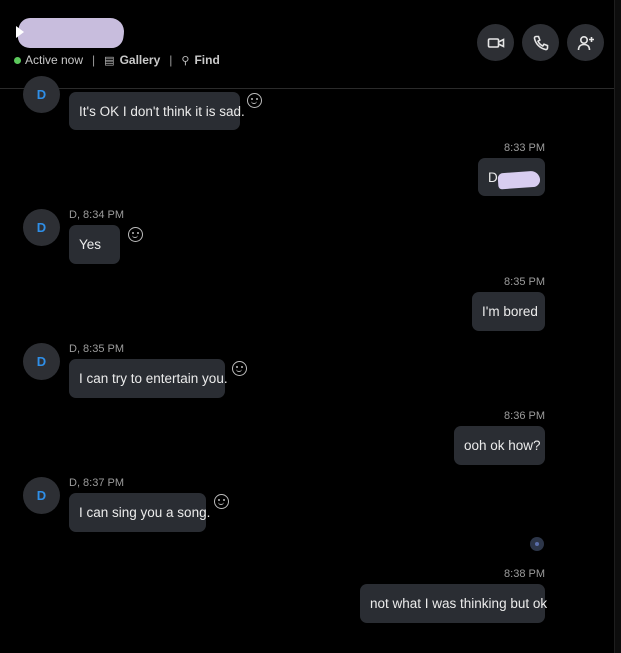  What do you see at coordinates (499, 445) in the screenshot?
I see `outgoing-message-bubble: ooh ok how?` at bounding box center [499, 445].